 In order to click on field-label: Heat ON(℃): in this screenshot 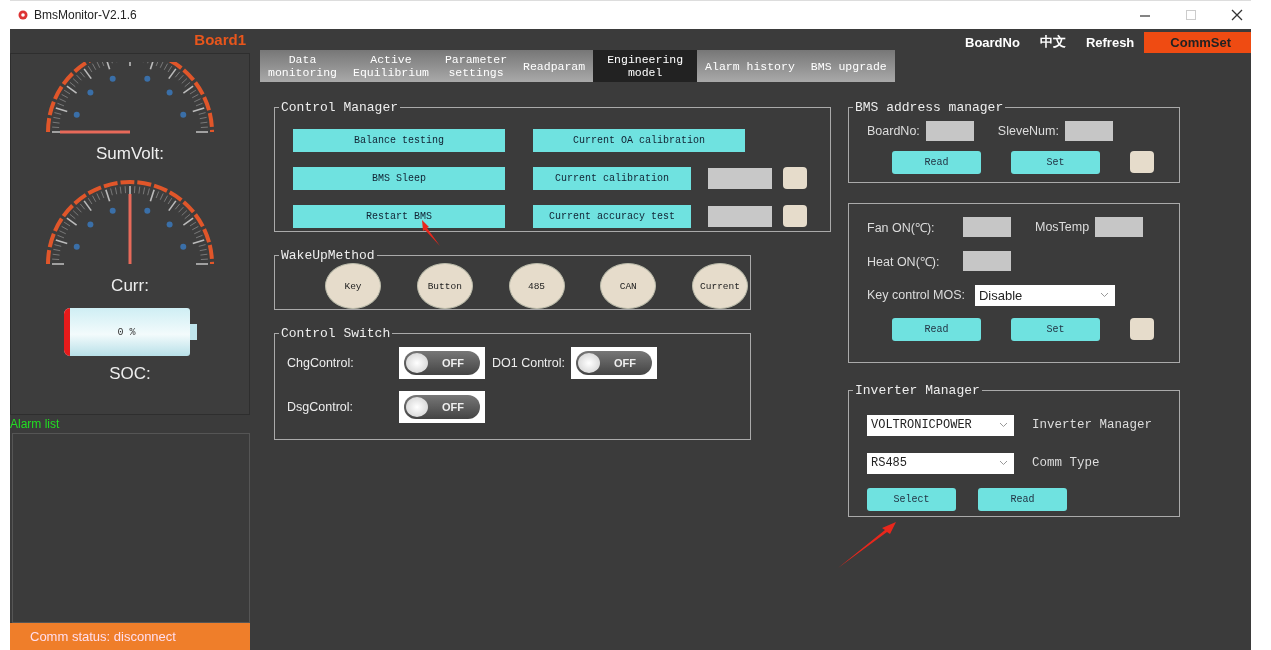, I will do `click(904, 261)`.